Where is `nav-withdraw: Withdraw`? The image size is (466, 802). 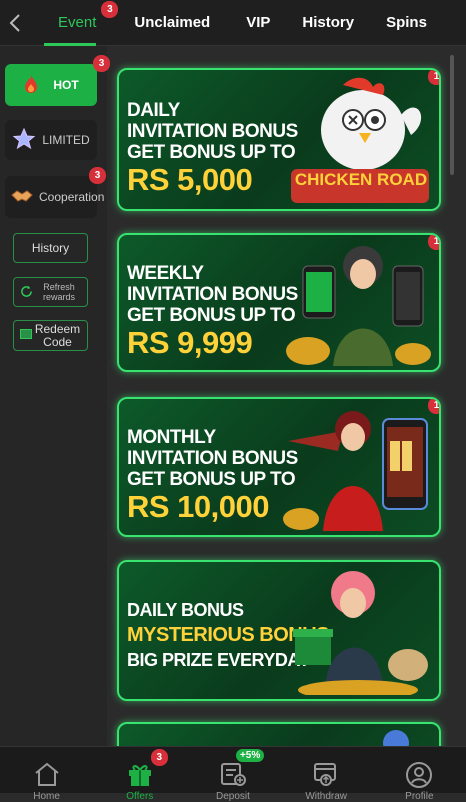
nav-withdraw: Withdraw is located at coordinates (326, 774).